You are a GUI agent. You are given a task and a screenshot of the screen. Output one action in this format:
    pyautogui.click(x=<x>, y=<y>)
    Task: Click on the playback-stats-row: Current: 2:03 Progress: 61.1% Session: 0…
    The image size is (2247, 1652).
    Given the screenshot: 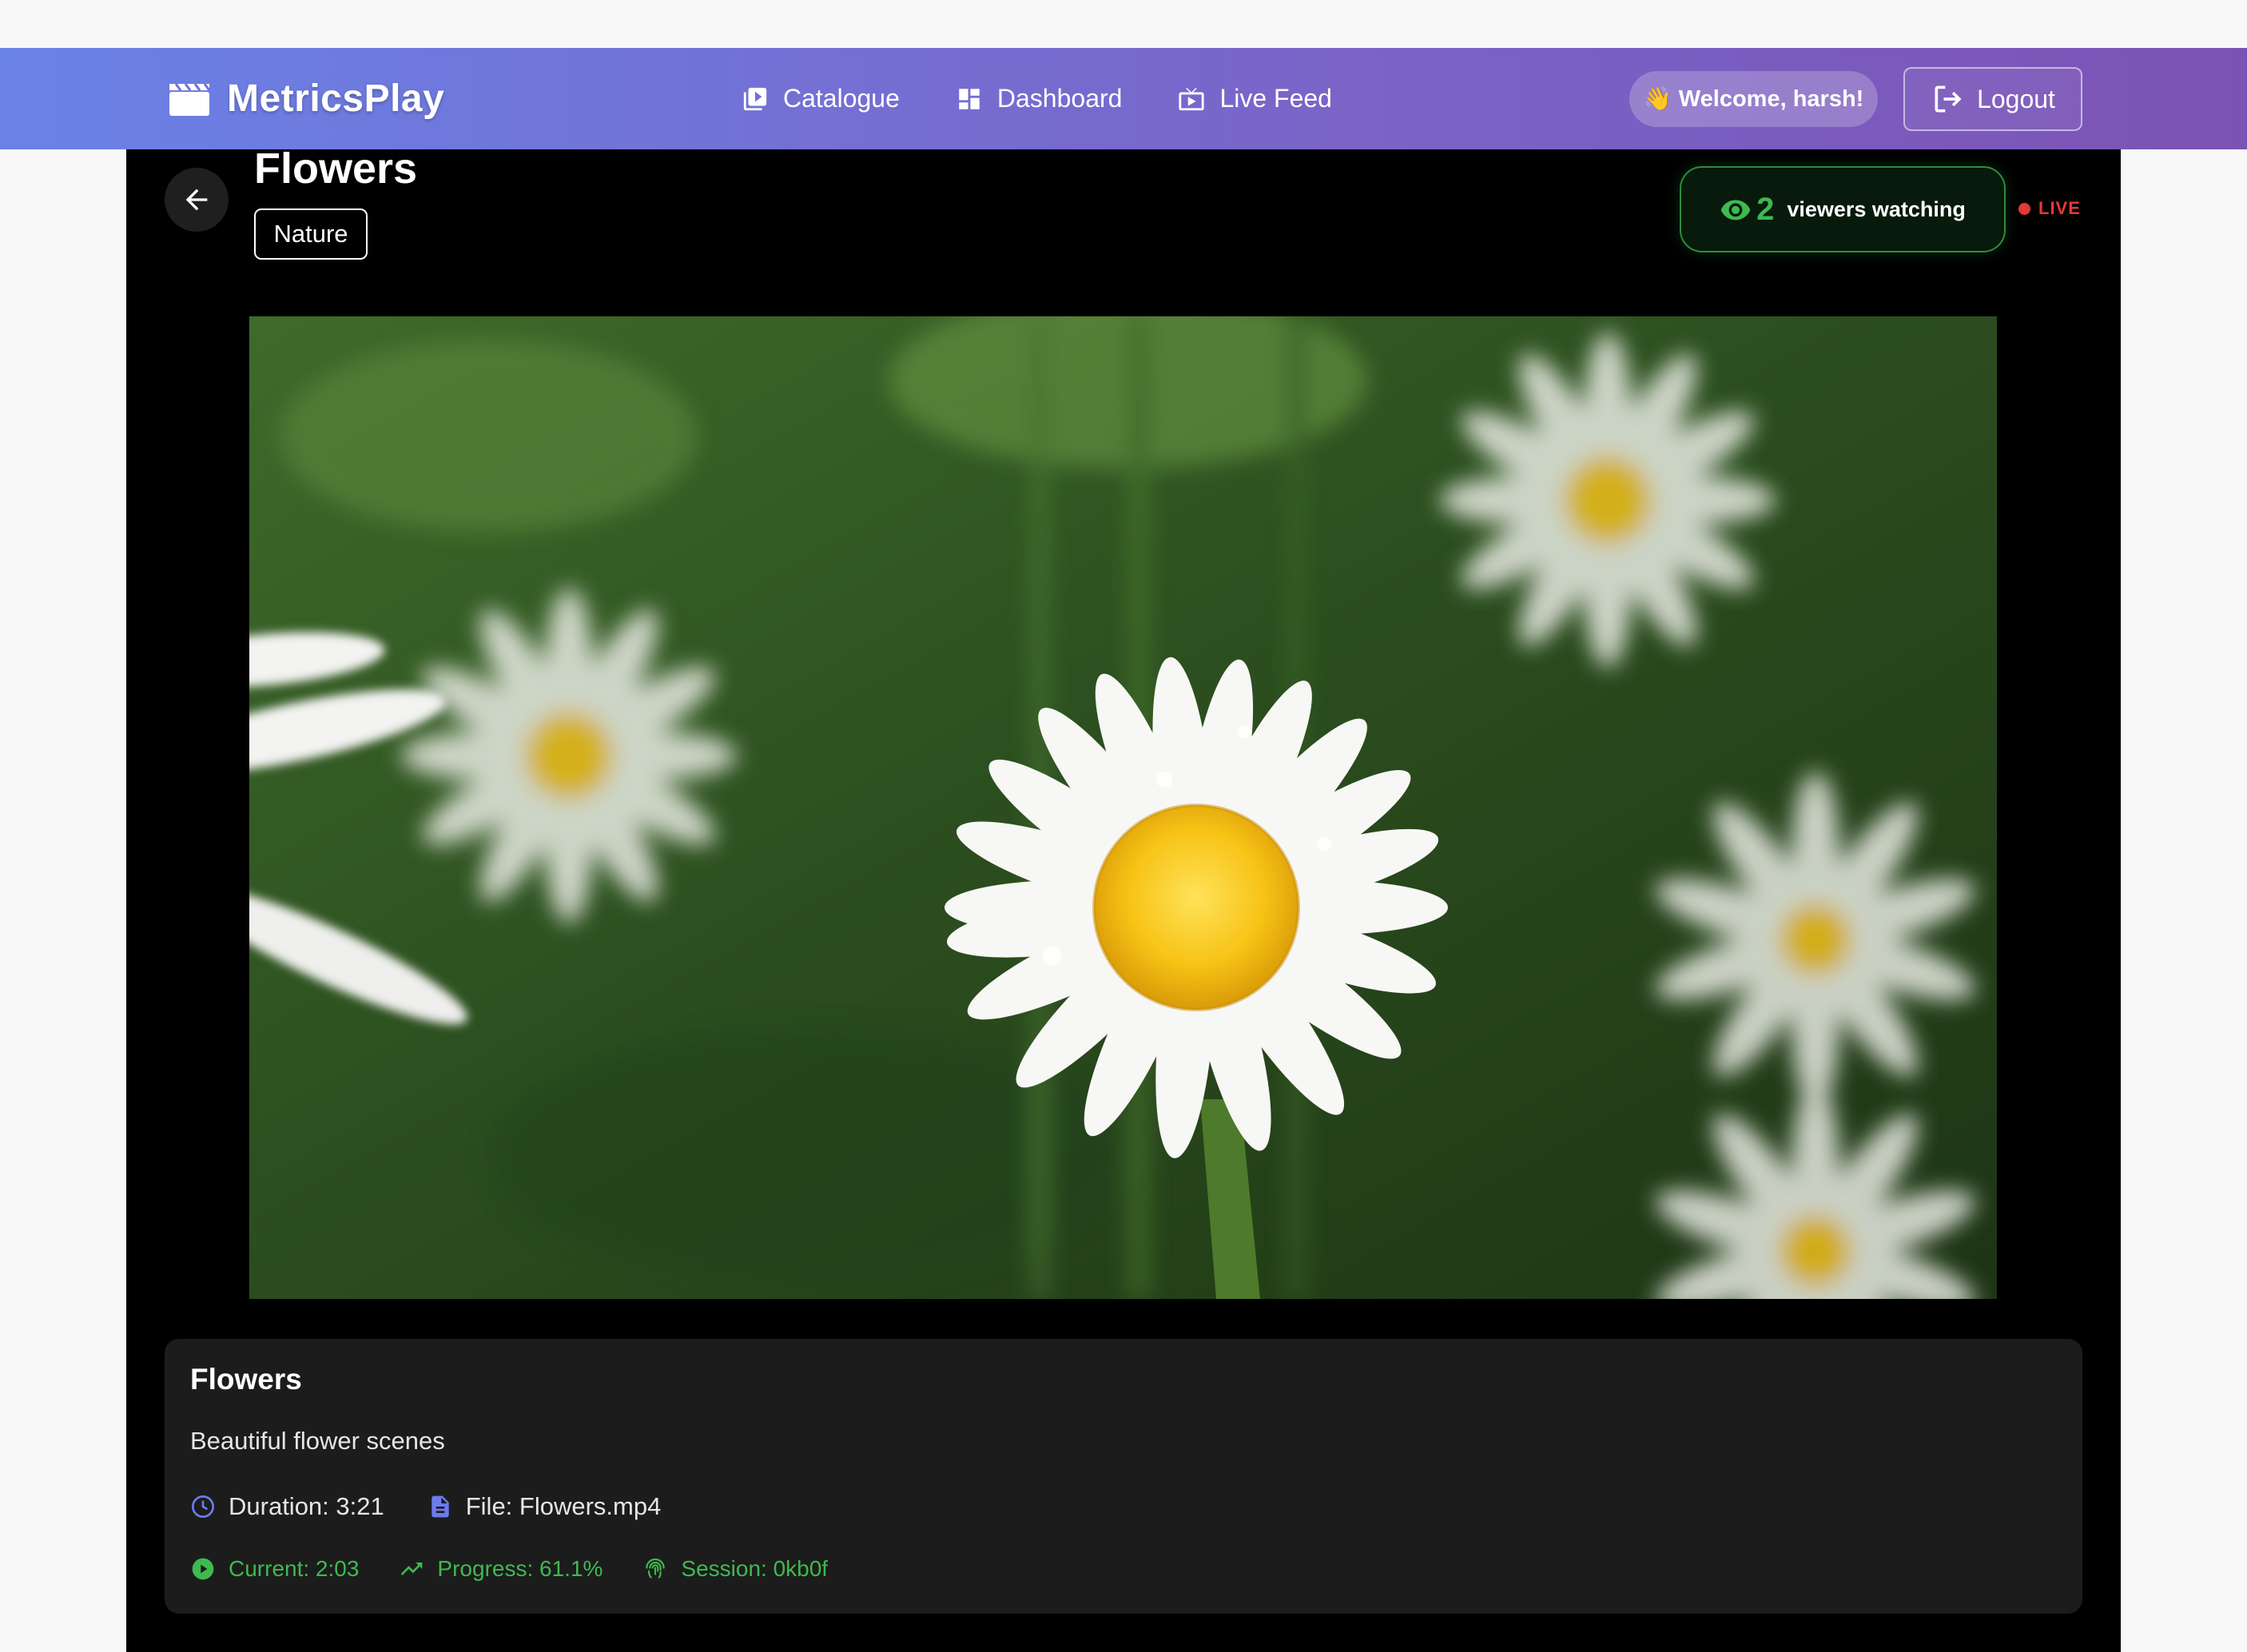 What is the action you would take?
    pyautogui.click(x=509, y=1569)
    